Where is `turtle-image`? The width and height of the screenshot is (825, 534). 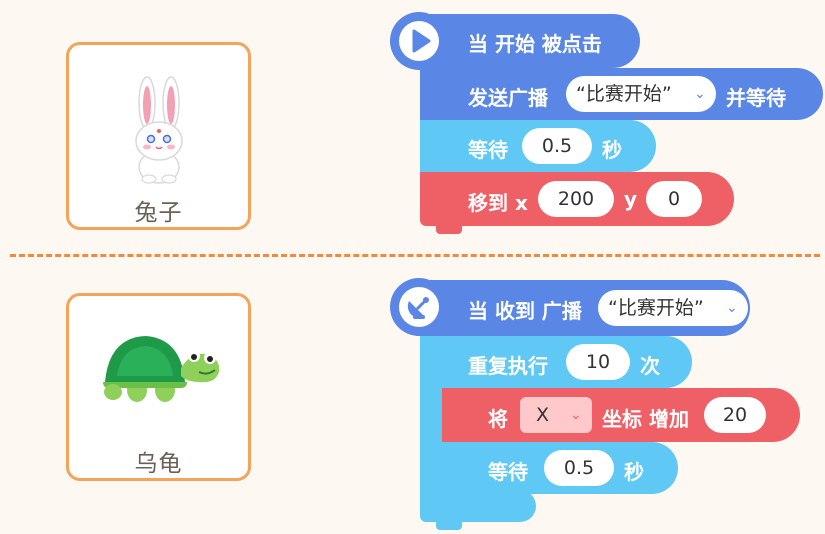
turtle-image is located at coordinates (161, 369).